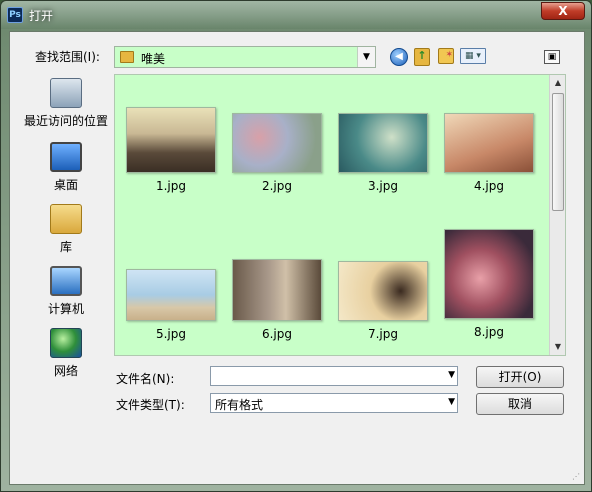 Image resolution: width=592 pixels, height=492 pixels. What do you see at coordinates (383, 186) in the screenshot?
I see `file-name: 3.jpg` at bounding box center [383, 186].